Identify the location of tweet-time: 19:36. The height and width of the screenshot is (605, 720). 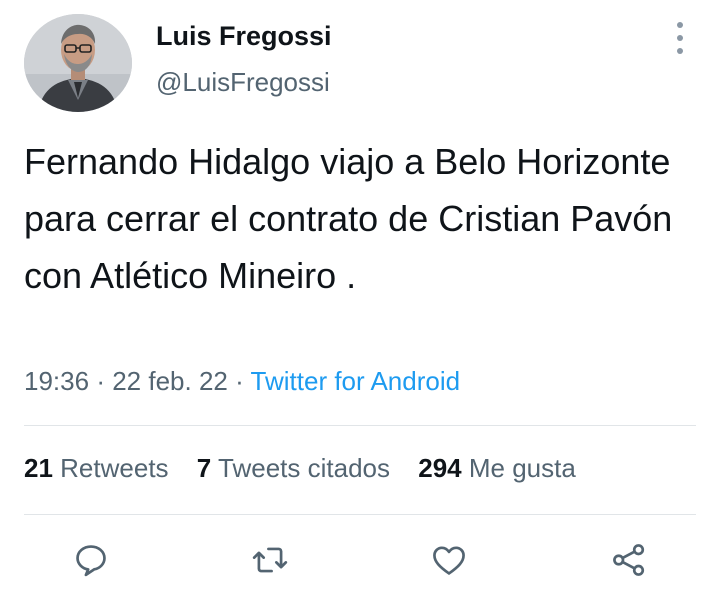
(56, 381).